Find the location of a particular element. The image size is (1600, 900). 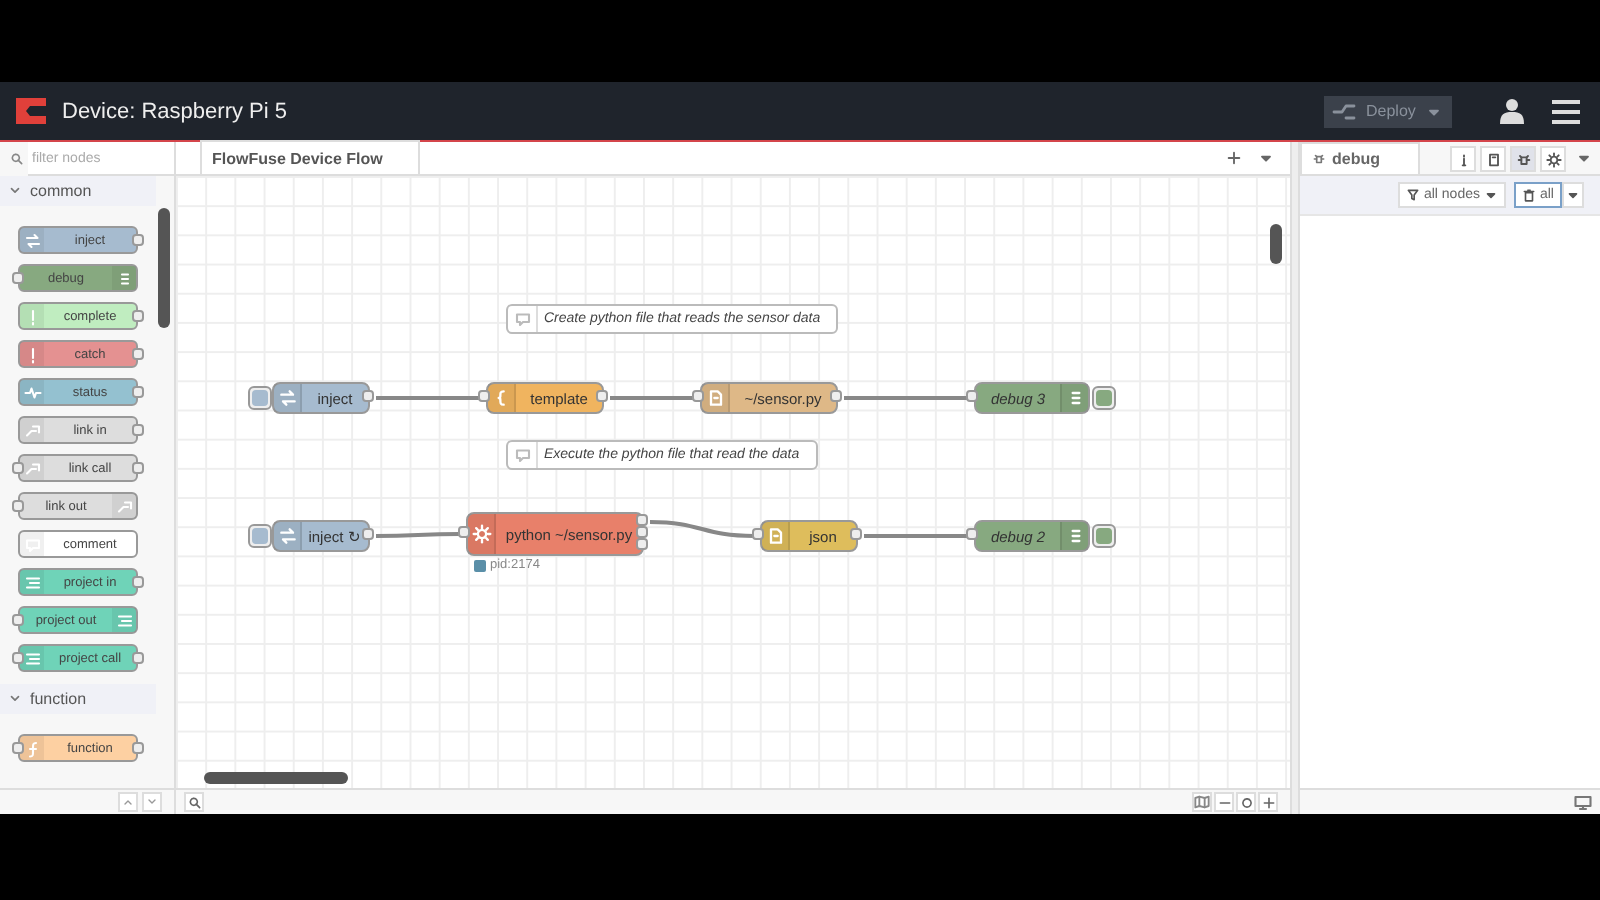

zoom-out-button is located at coordinates (1224, 802).